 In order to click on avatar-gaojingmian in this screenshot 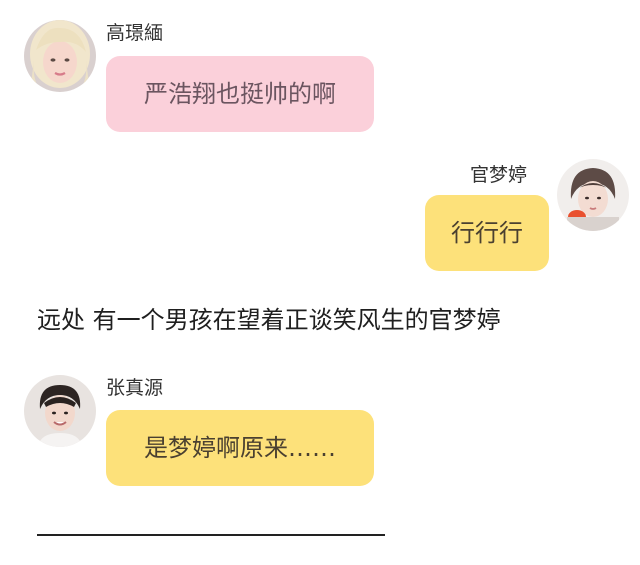, I will do `click(60, 56)`.